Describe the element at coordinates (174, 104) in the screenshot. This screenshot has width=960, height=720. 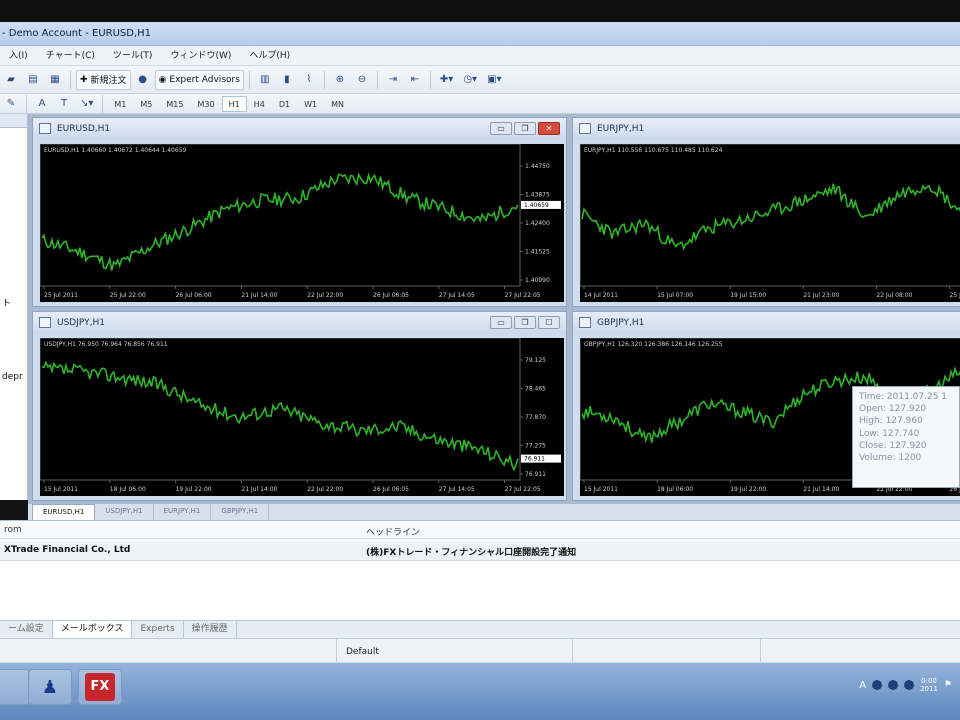
I see `timeframe-m15: M15` at that location.